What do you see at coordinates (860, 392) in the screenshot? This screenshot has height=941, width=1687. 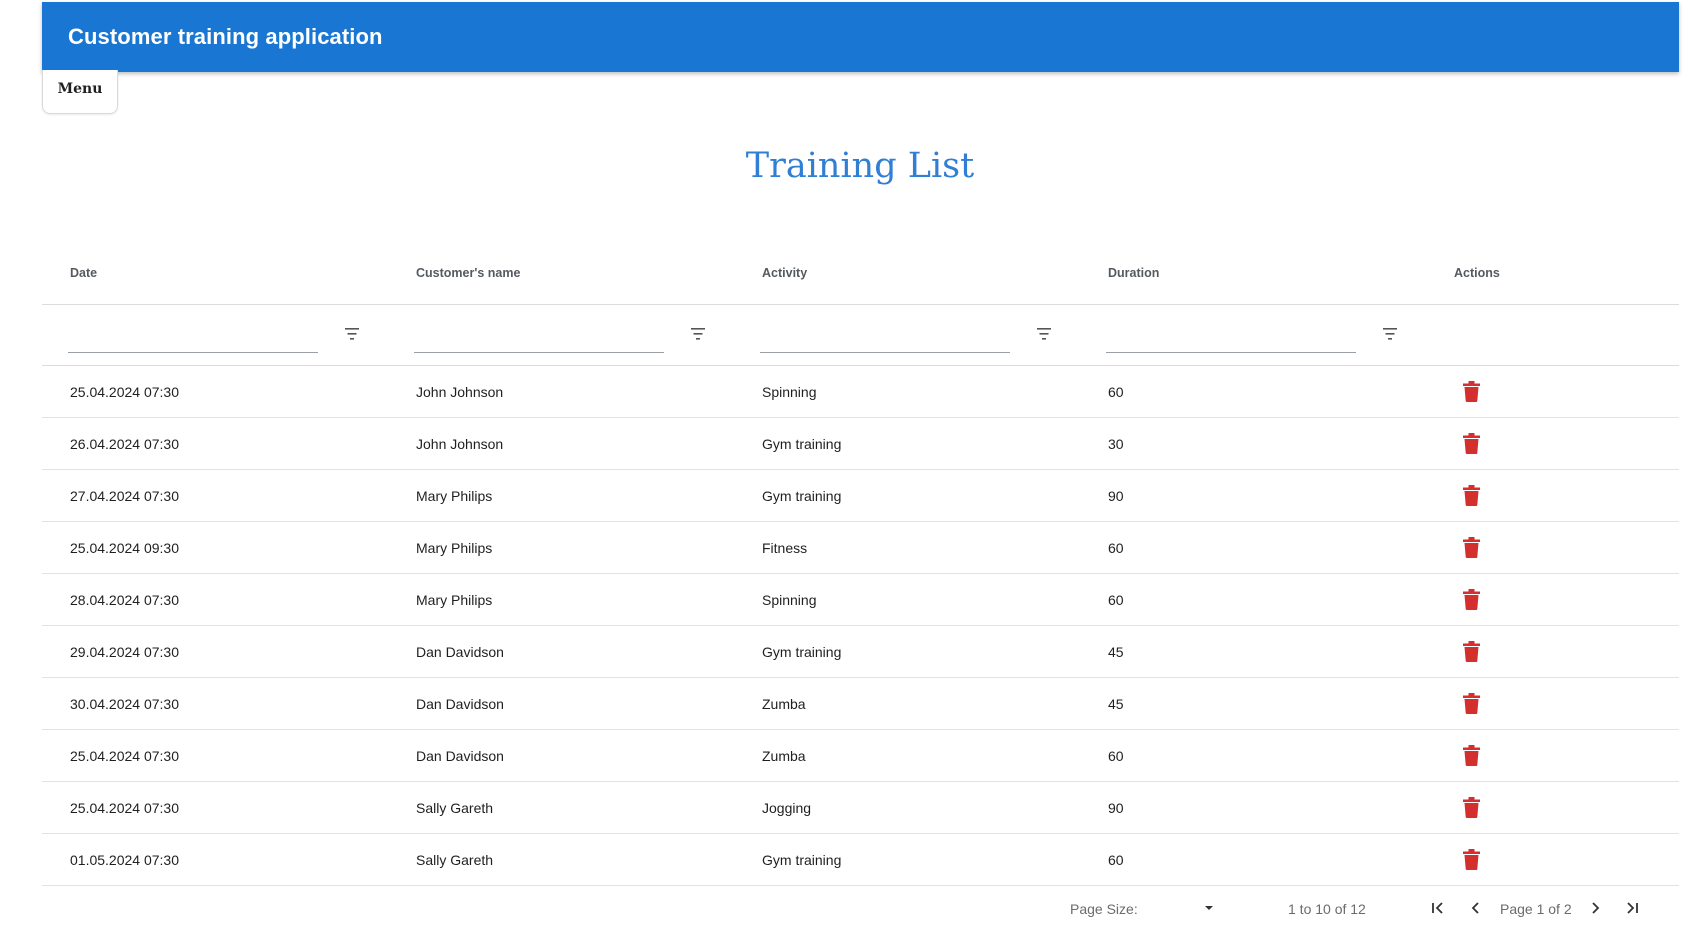 I see `table-row: 25.04.2024 07:30 John Johnson Spinning 60` at bounding box center [860, 392].